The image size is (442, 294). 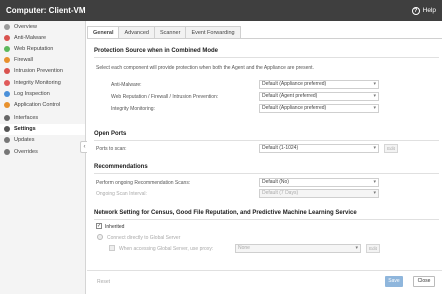 What do you see at coordinates (111, 149) in the screenshot?
I see `ports-label: Ports to scan:` at bounding box center [111, 149].